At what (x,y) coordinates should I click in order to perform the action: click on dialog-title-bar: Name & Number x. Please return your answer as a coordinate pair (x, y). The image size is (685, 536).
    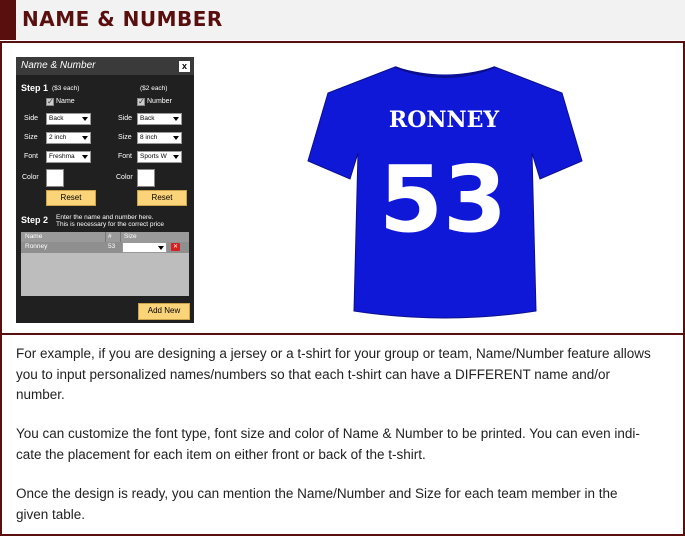
    Looking at the image, I should click on (105, 66).